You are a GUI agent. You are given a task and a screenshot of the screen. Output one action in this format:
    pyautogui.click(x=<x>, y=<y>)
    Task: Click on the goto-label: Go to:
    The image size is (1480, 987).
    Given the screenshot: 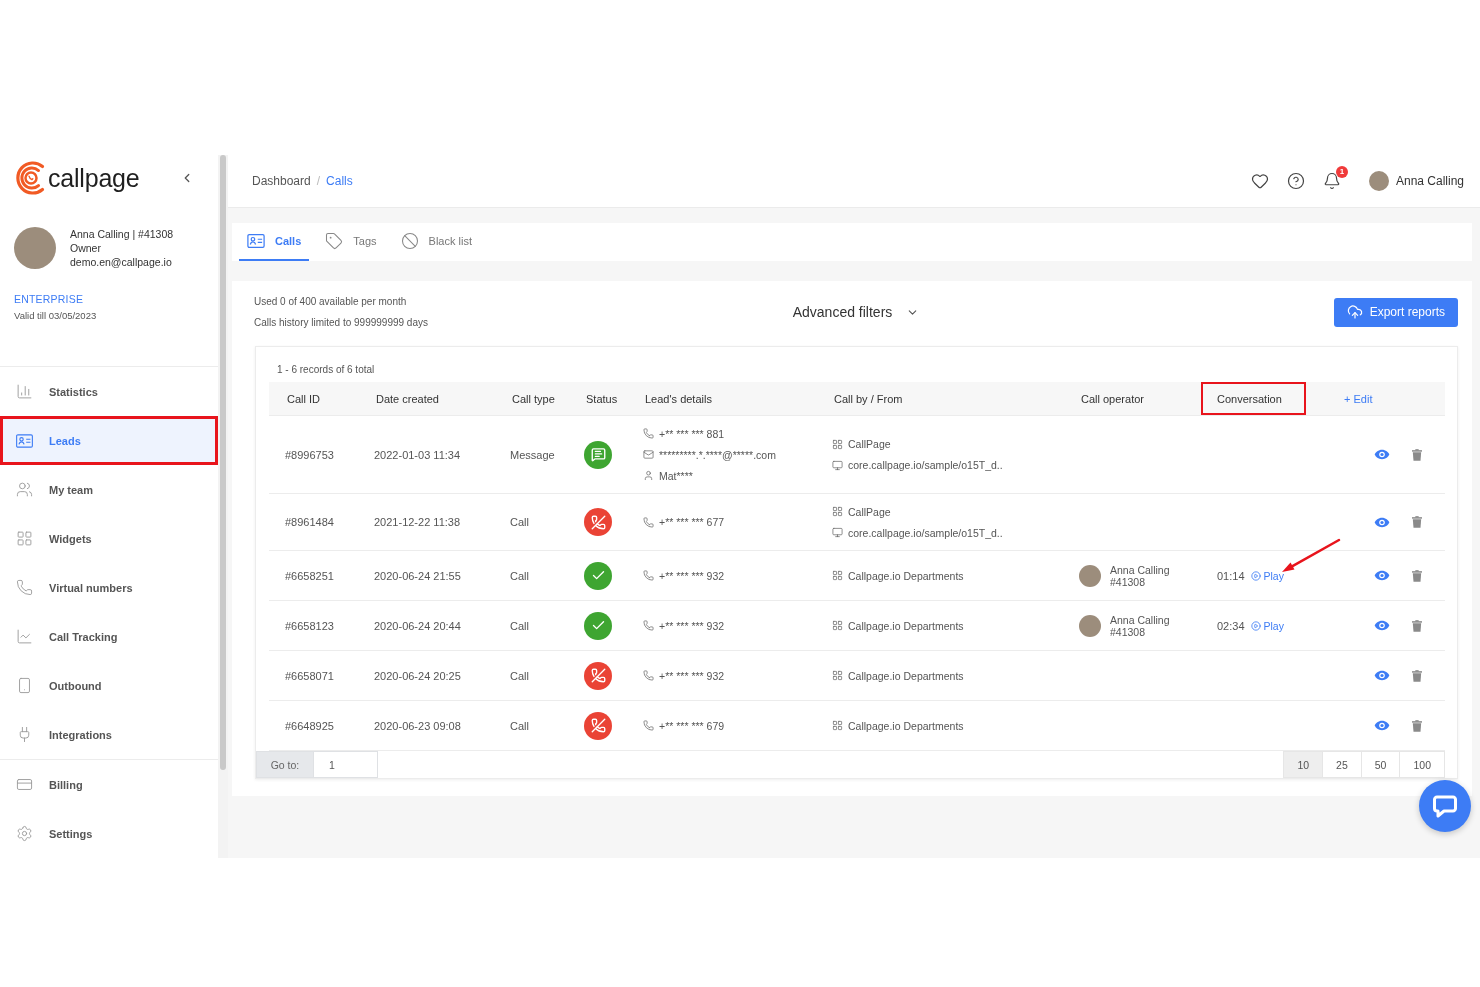 What is the action you would take?
    pyautogui.click(x=285, y=764)
    